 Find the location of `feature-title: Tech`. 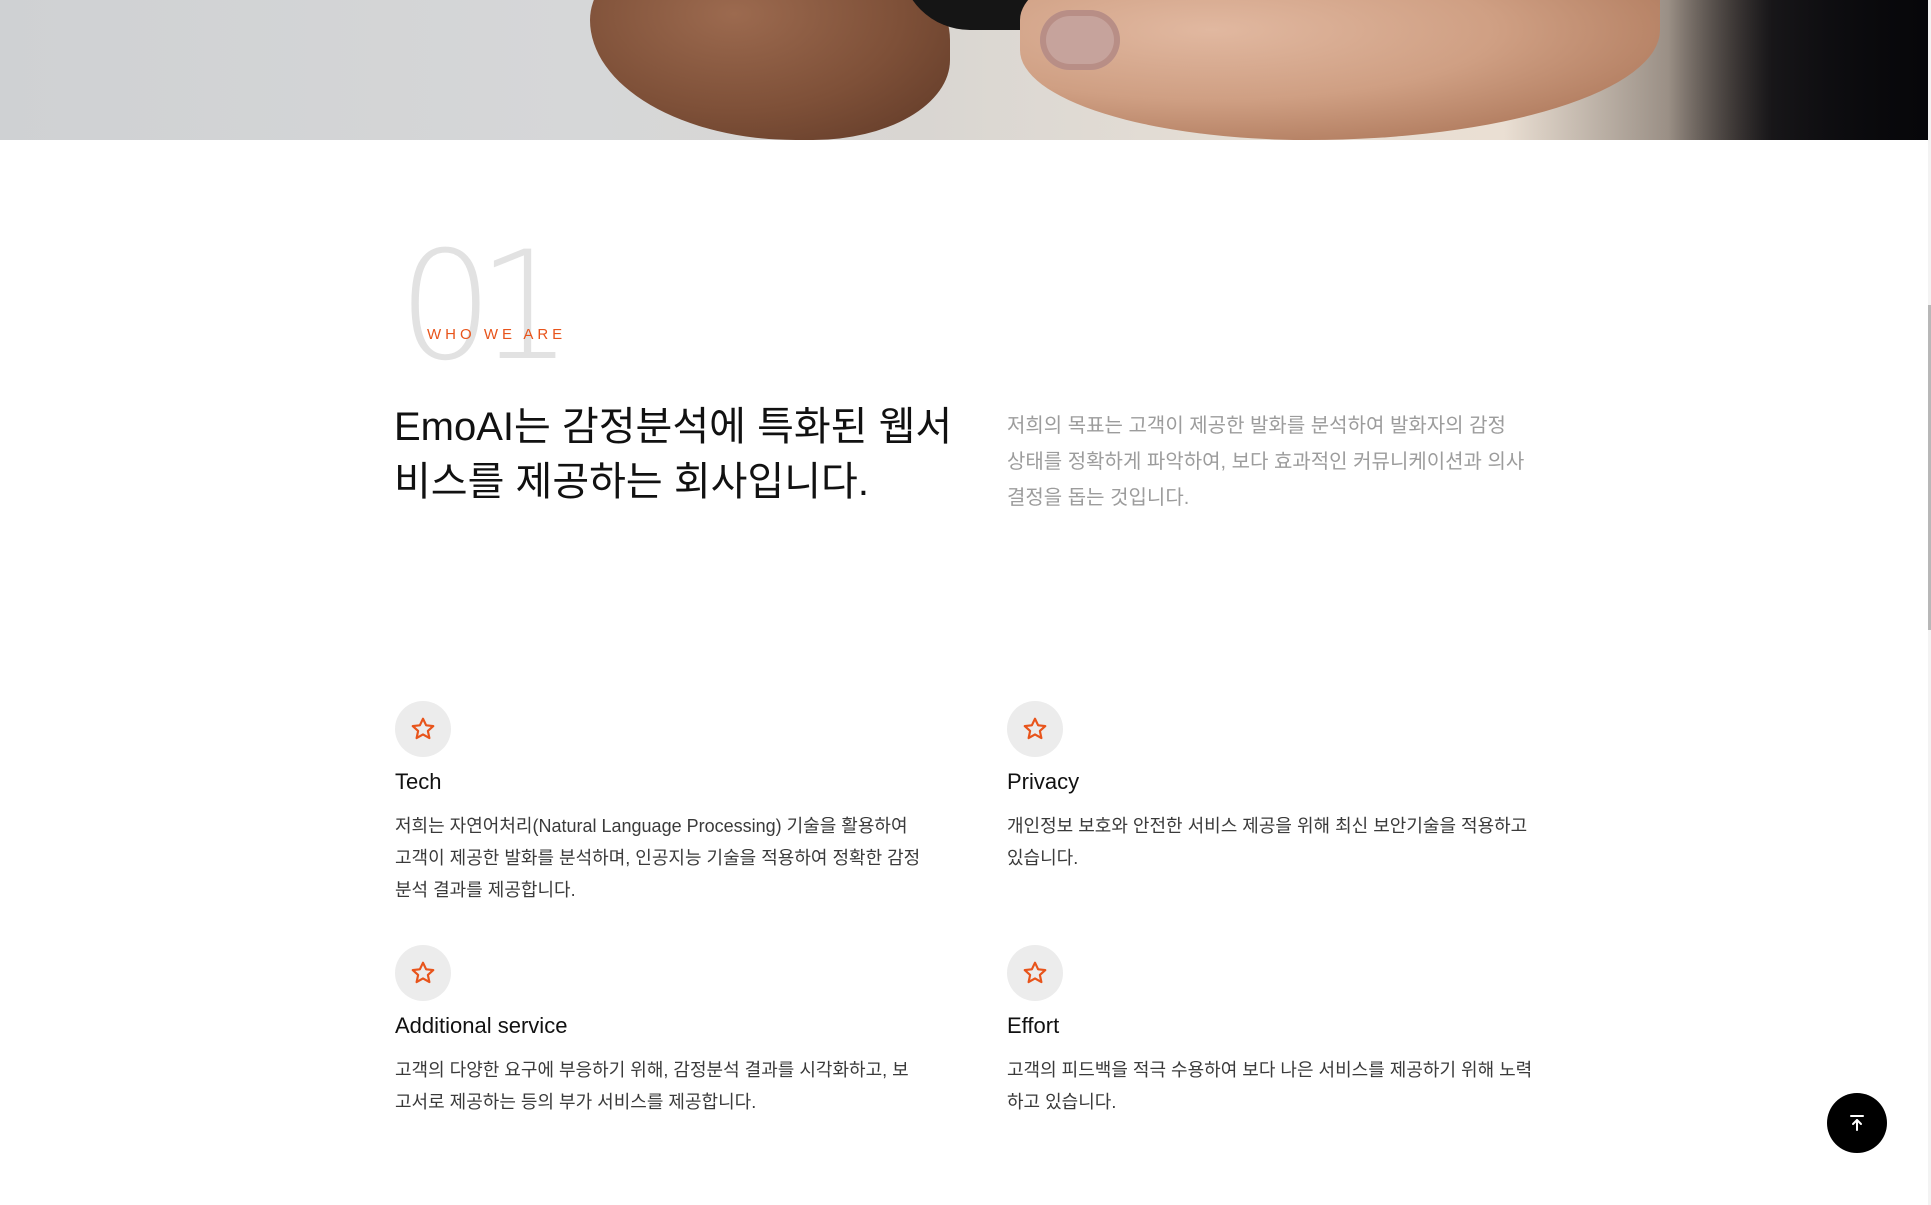

feature-title: Tech is located at coordinates (418, 781).